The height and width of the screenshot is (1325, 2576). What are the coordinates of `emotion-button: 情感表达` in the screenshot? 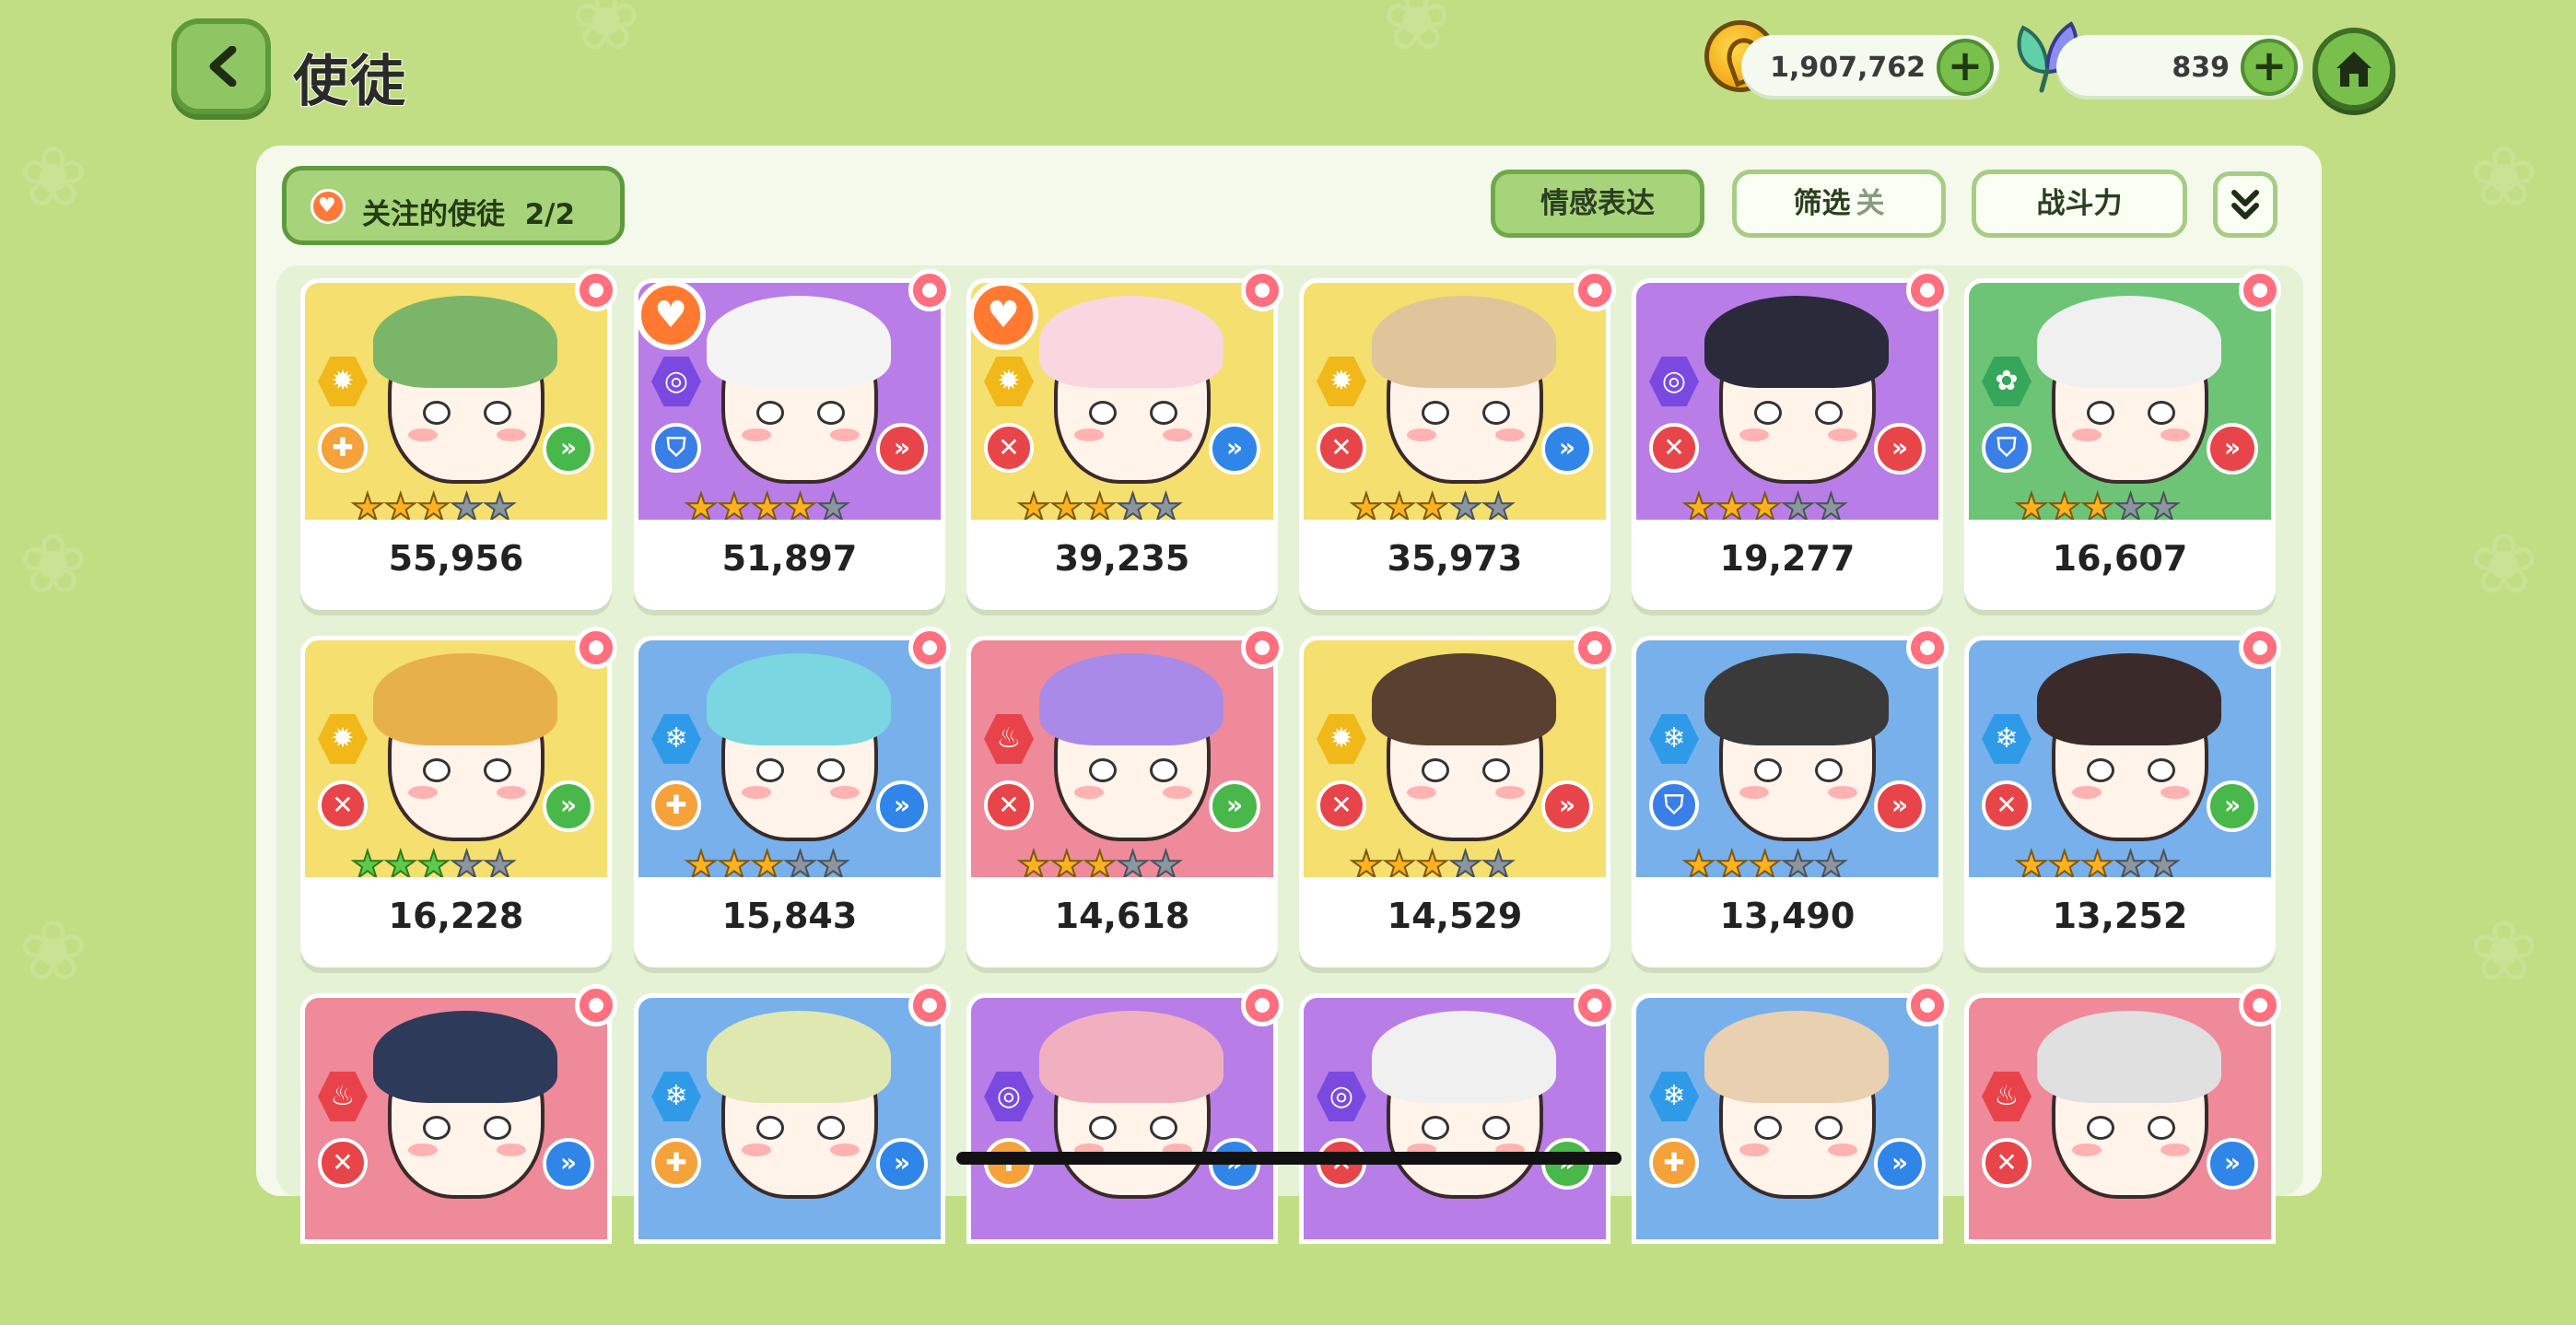 It's located at (1597, 204).